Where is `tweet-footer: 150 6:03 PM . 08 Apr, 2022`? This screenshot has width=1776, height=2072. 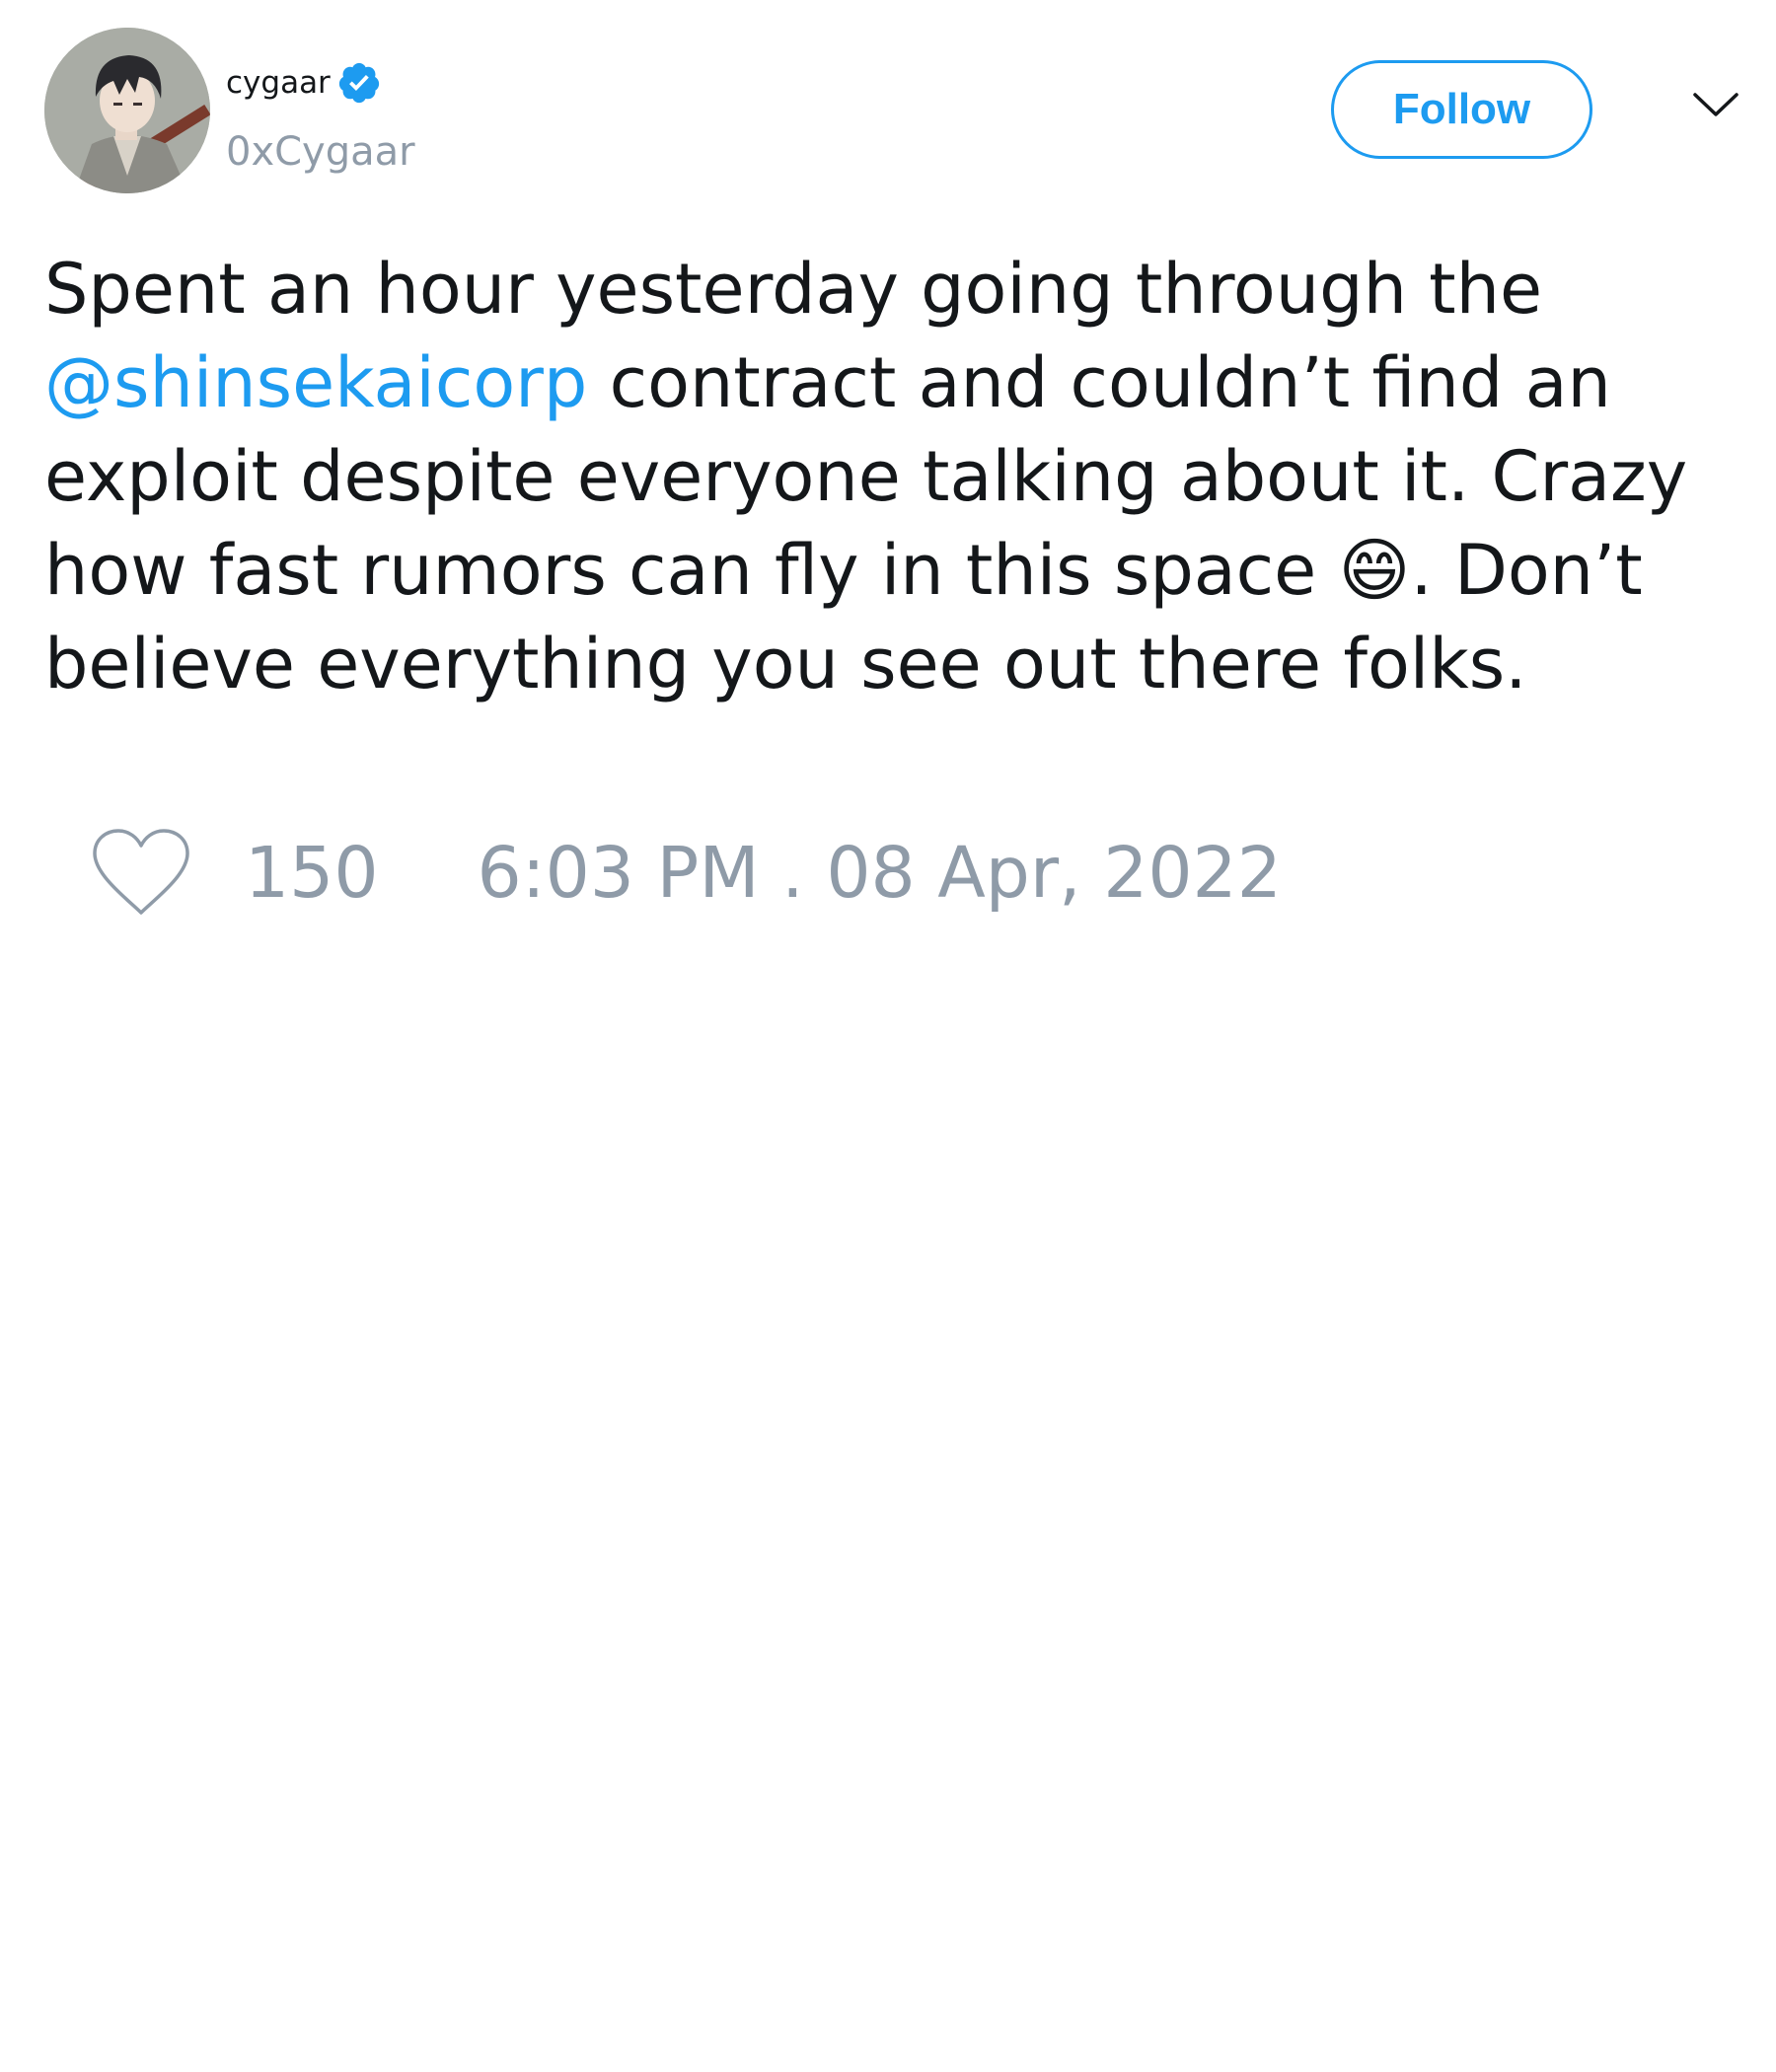 tweet-footer: 150 6:03 PM . 08 Apr, 2022 is located at coordinates (685, 873).